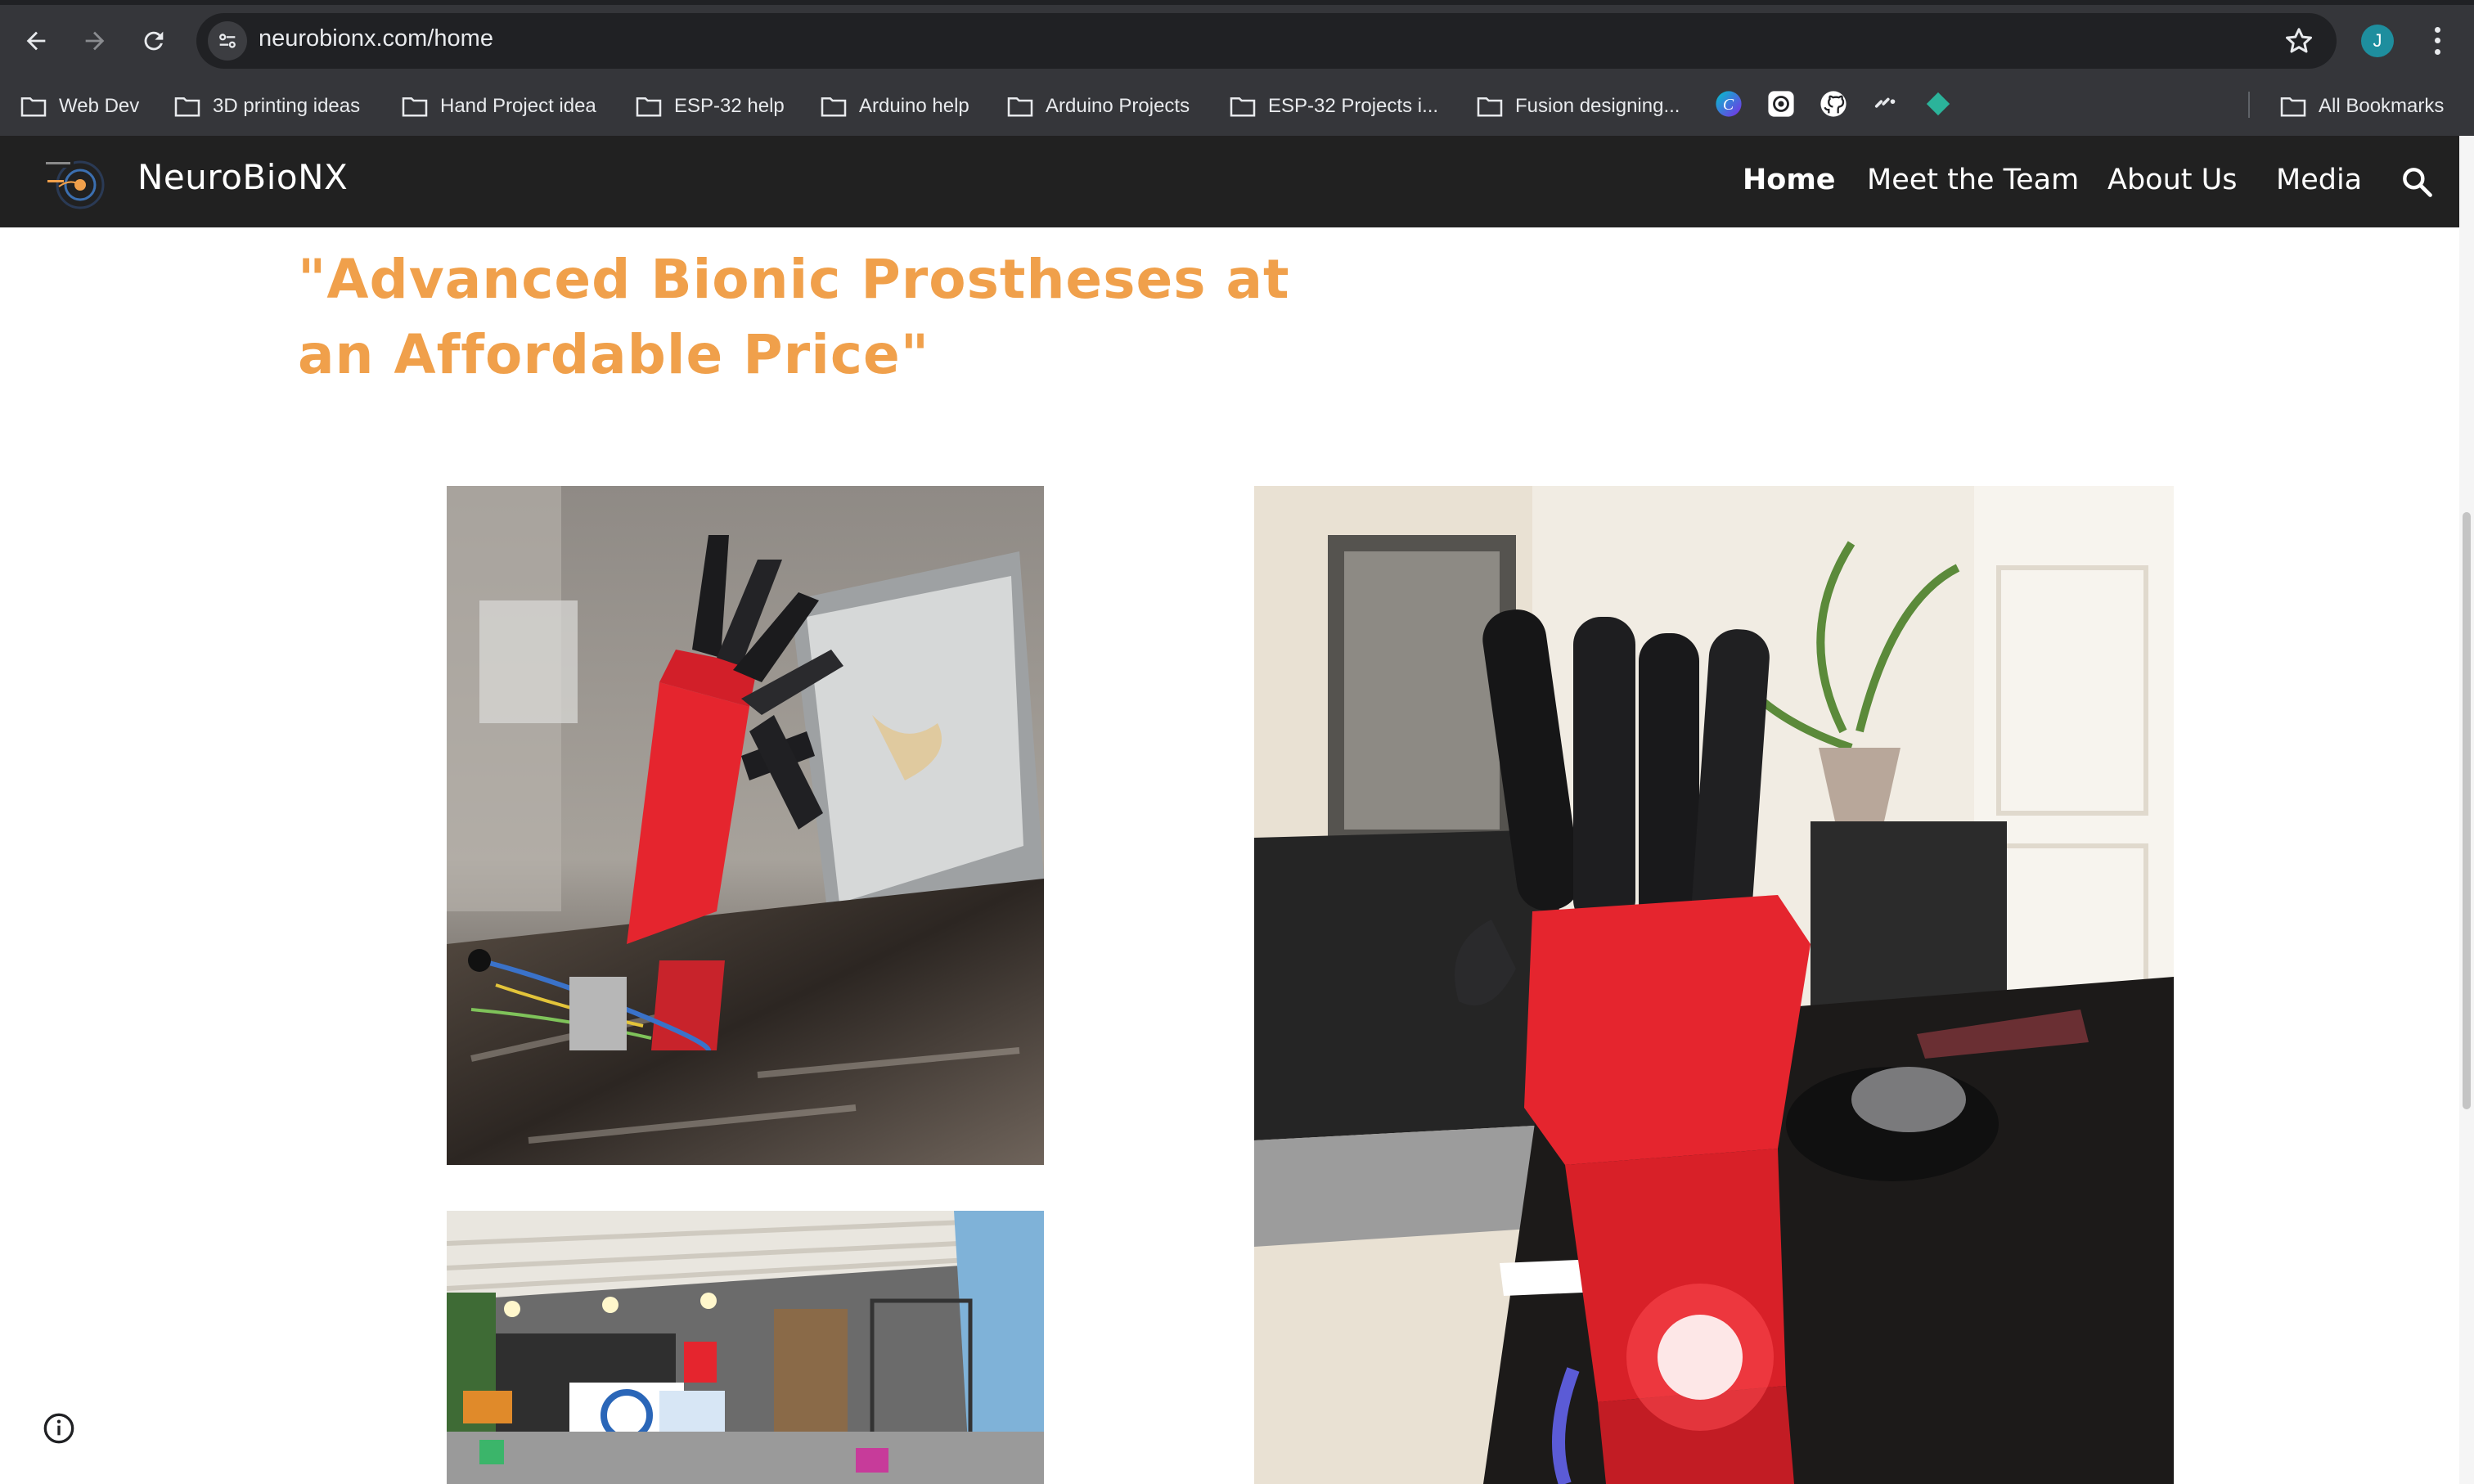 This screenshot has width=2474, height=1484. I want to click on reload-button, so click(154, 41).